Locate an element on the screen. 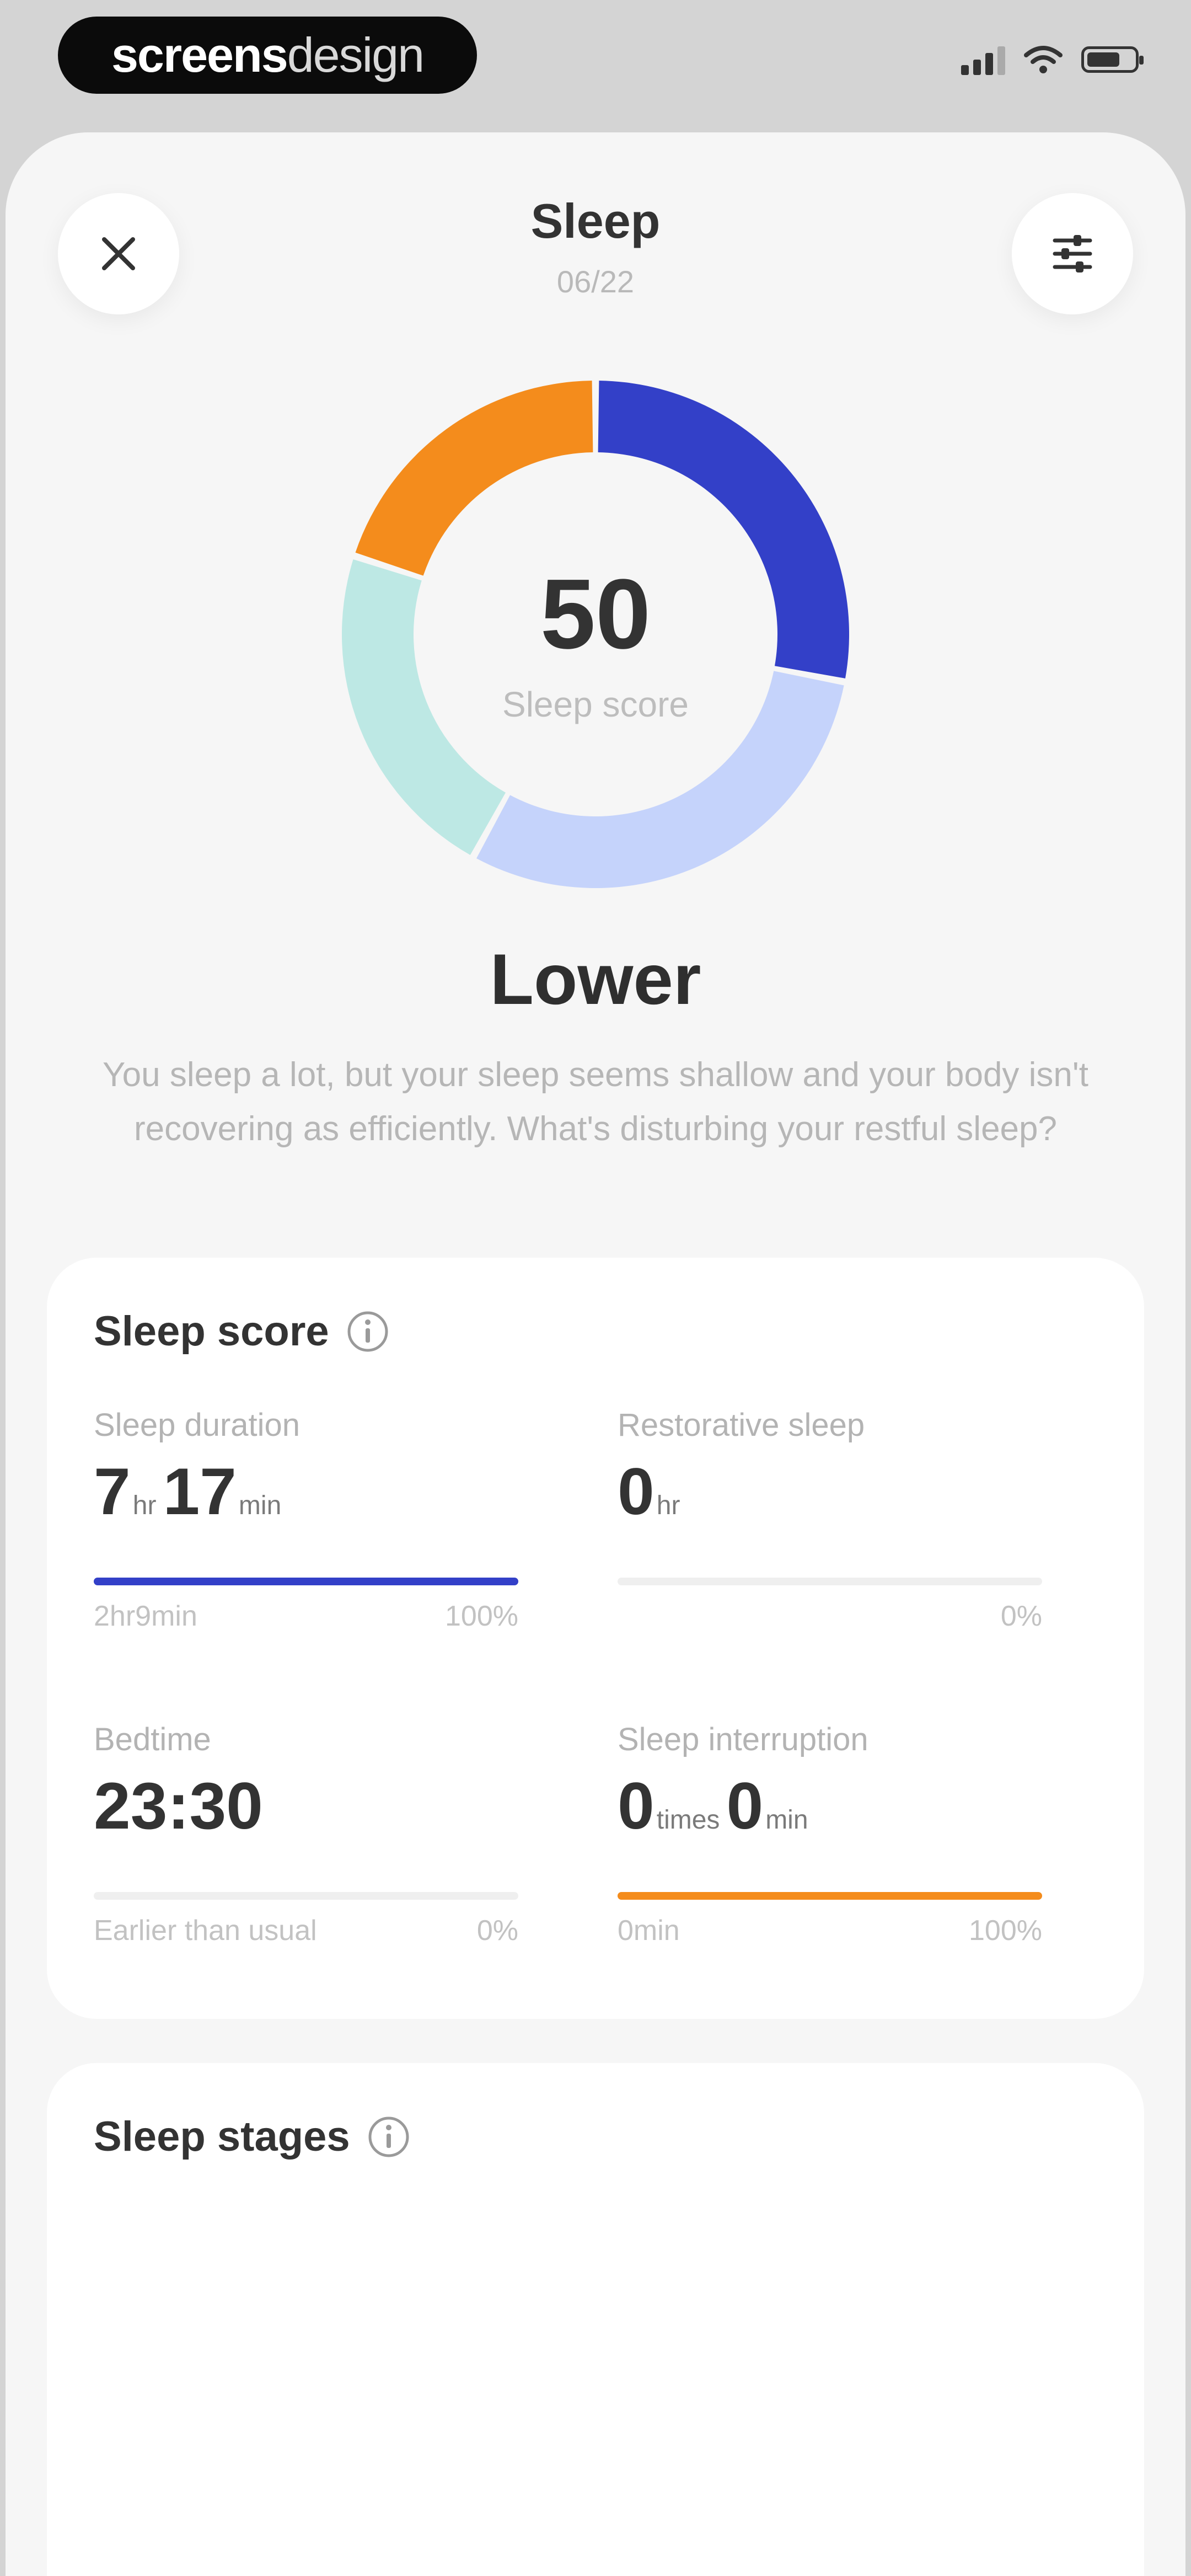  sliders-icon is located at coordinates (1072, 253).